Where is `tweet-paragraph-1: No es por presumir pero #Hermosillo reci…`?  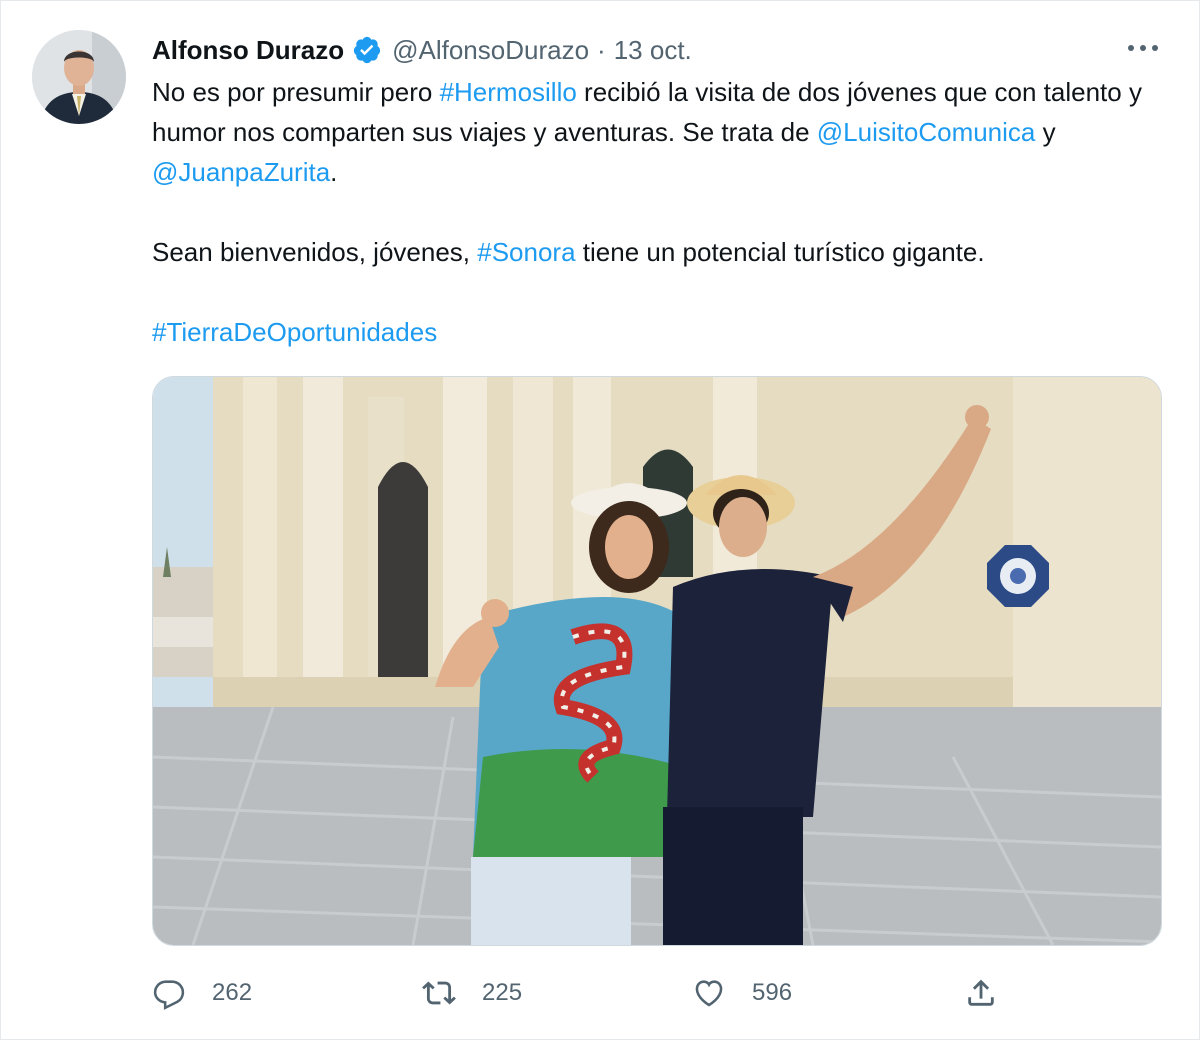 tweet-paragraph-1: No es por presumir pero #Hermosillo reci… is located at coordinates (657, 132).